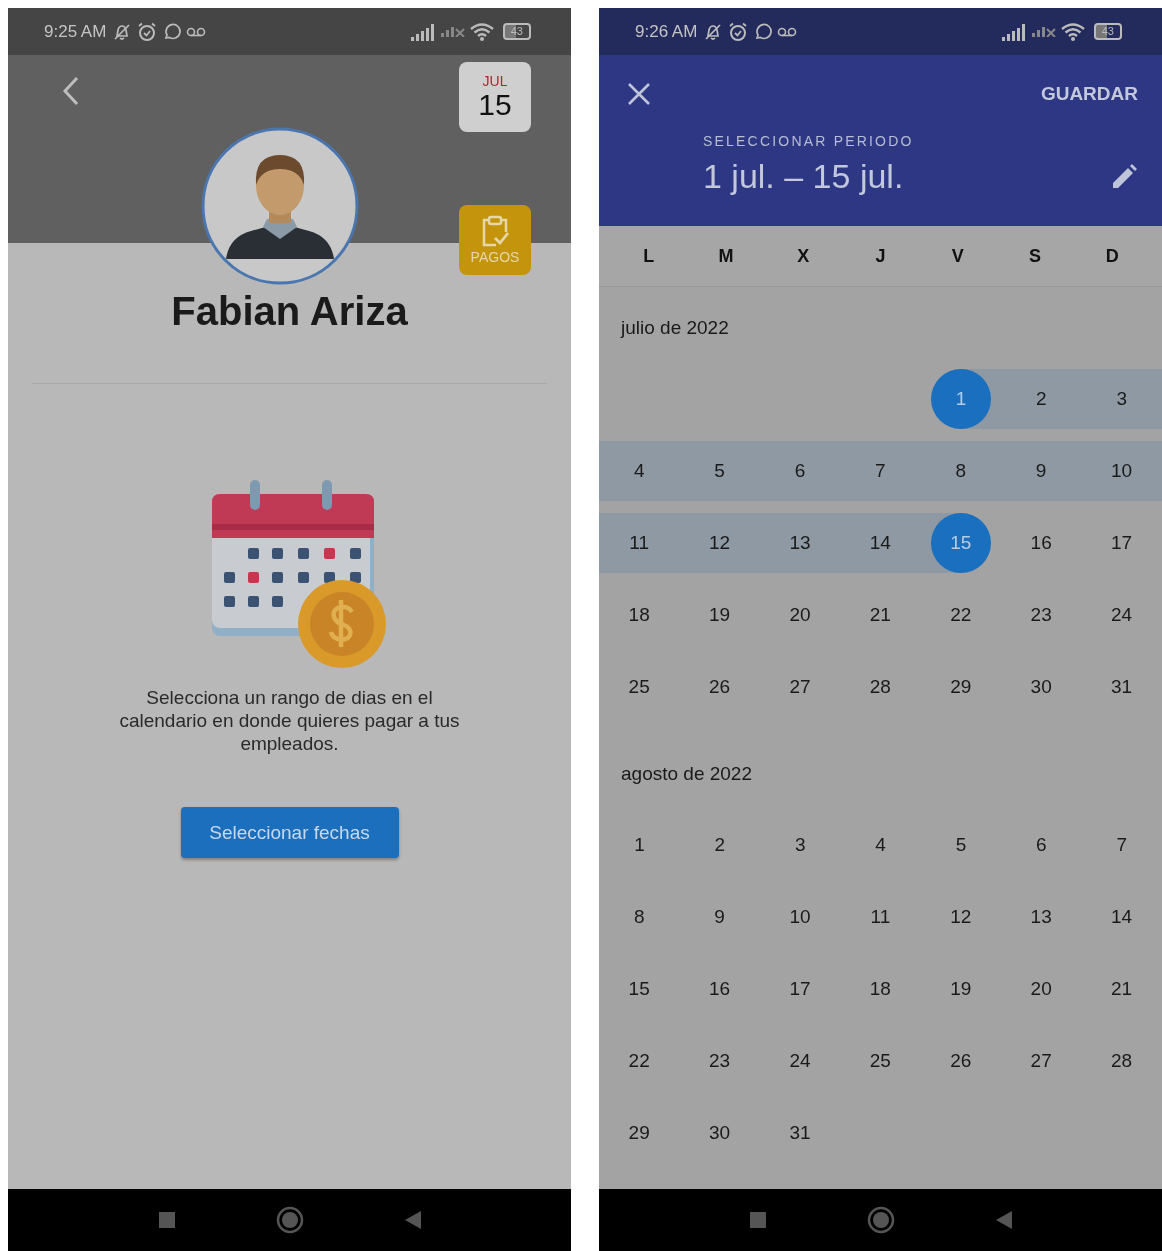 Image resolution: width=1162 pixels, height=1251 pixels. I want to click on weekday-label: M, so click(726, 256).